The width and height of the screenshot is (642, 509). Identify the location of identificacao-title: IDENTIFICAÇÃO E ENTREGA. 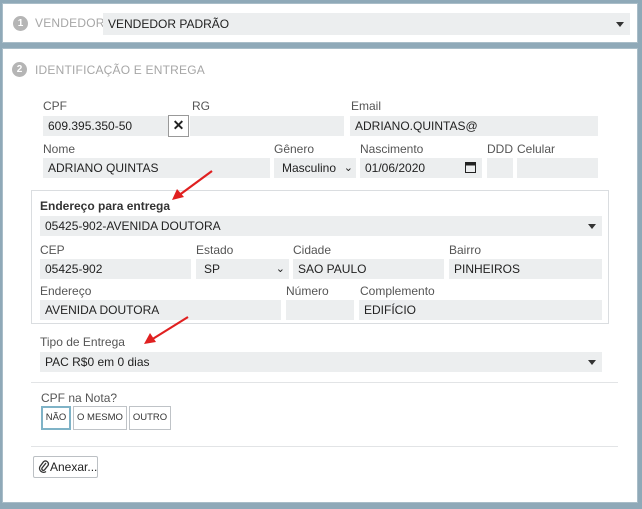
(120, 70).